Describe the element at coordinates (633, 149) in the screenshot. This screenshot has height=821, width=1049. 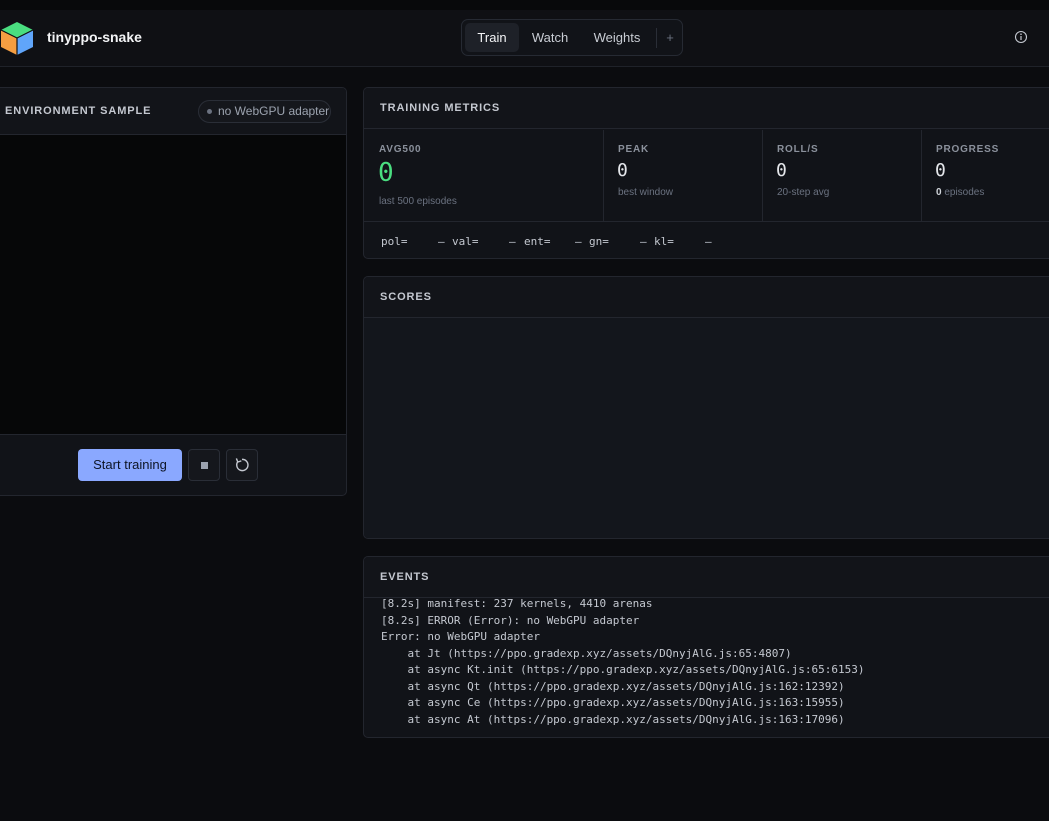
I see `metric-peak-label: PEAK` at that location.